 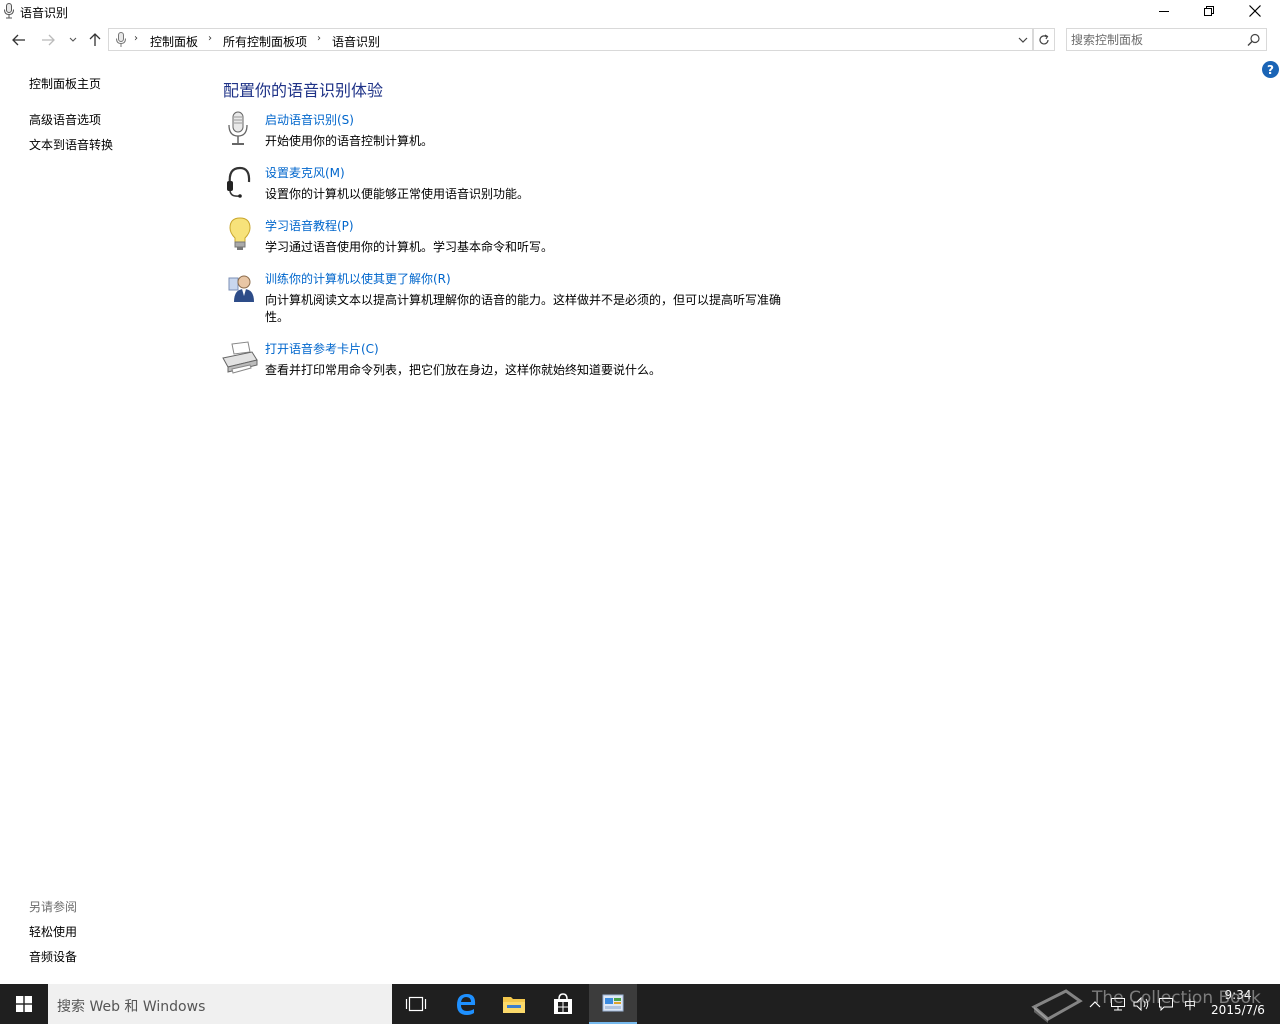 What do you see at coordinates (220, 1004) in the screenshot?
I see `taskbar-search-box: 搜索 Web 和 Windows` at bounding box center [220, 1004].